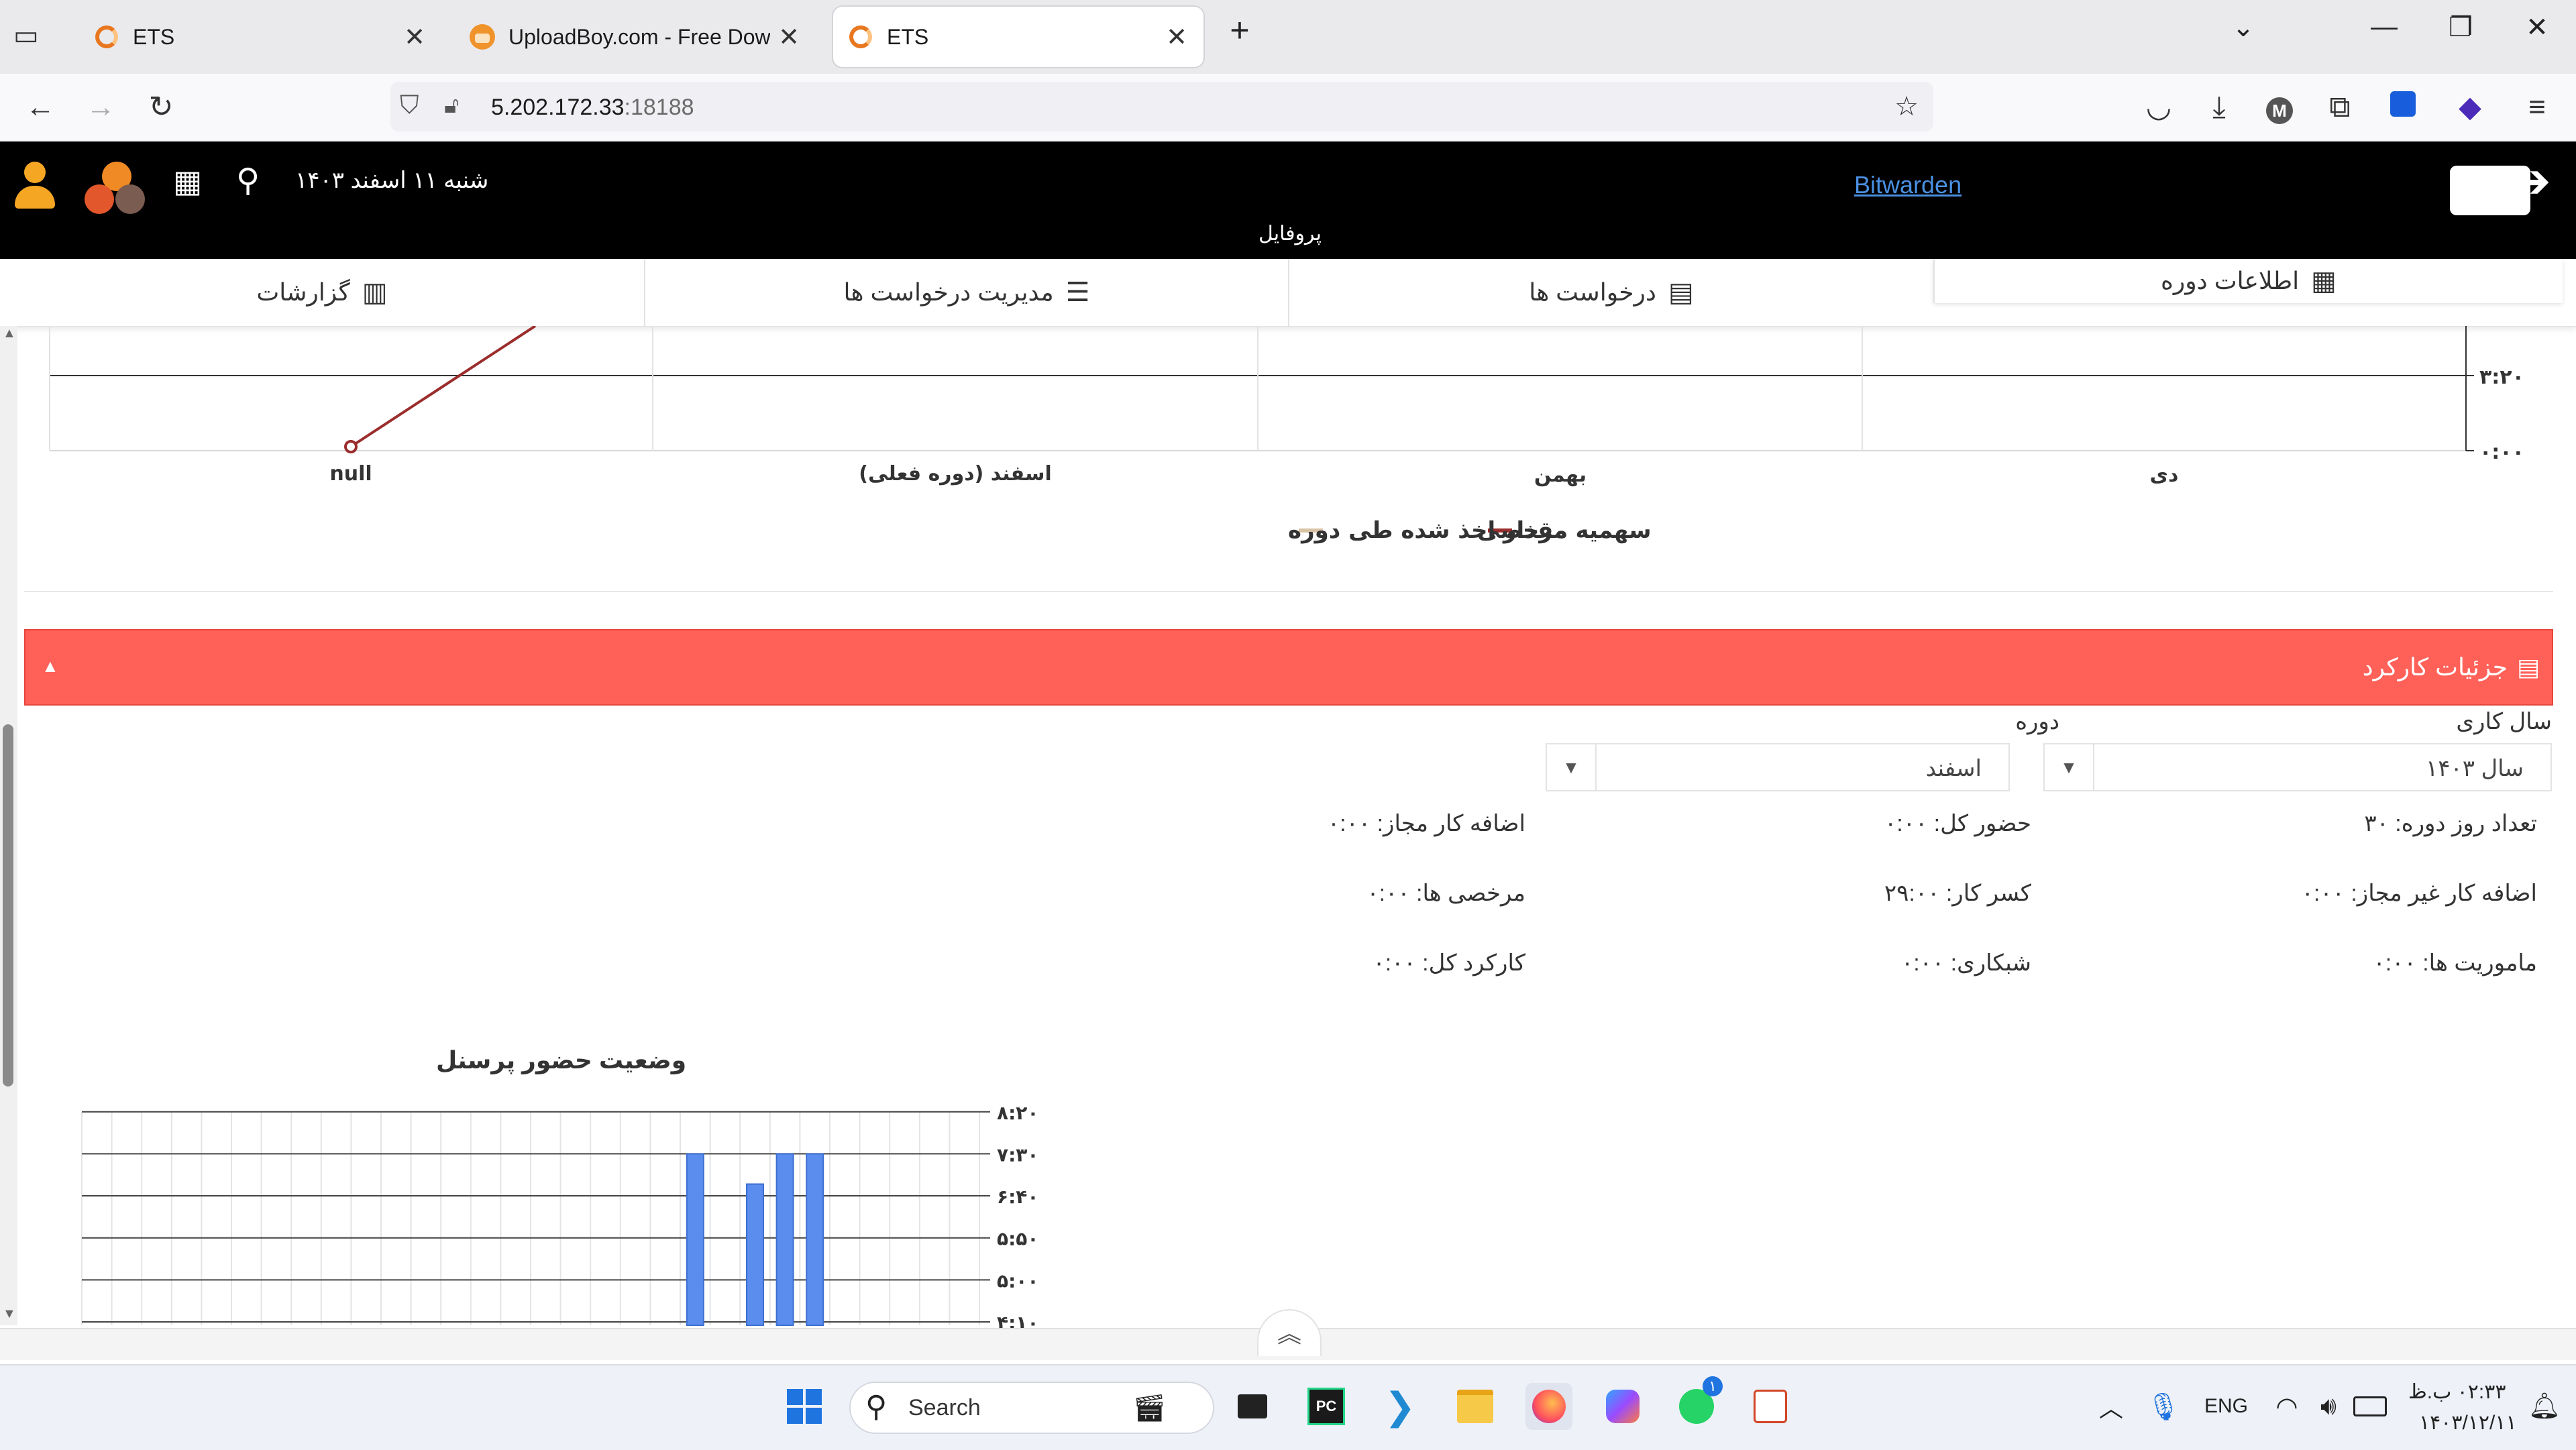  Describe the element at coordinates (2544, 1406) in the screenshot. I see `notifications-bell-icon: 🔔︎` at that location.